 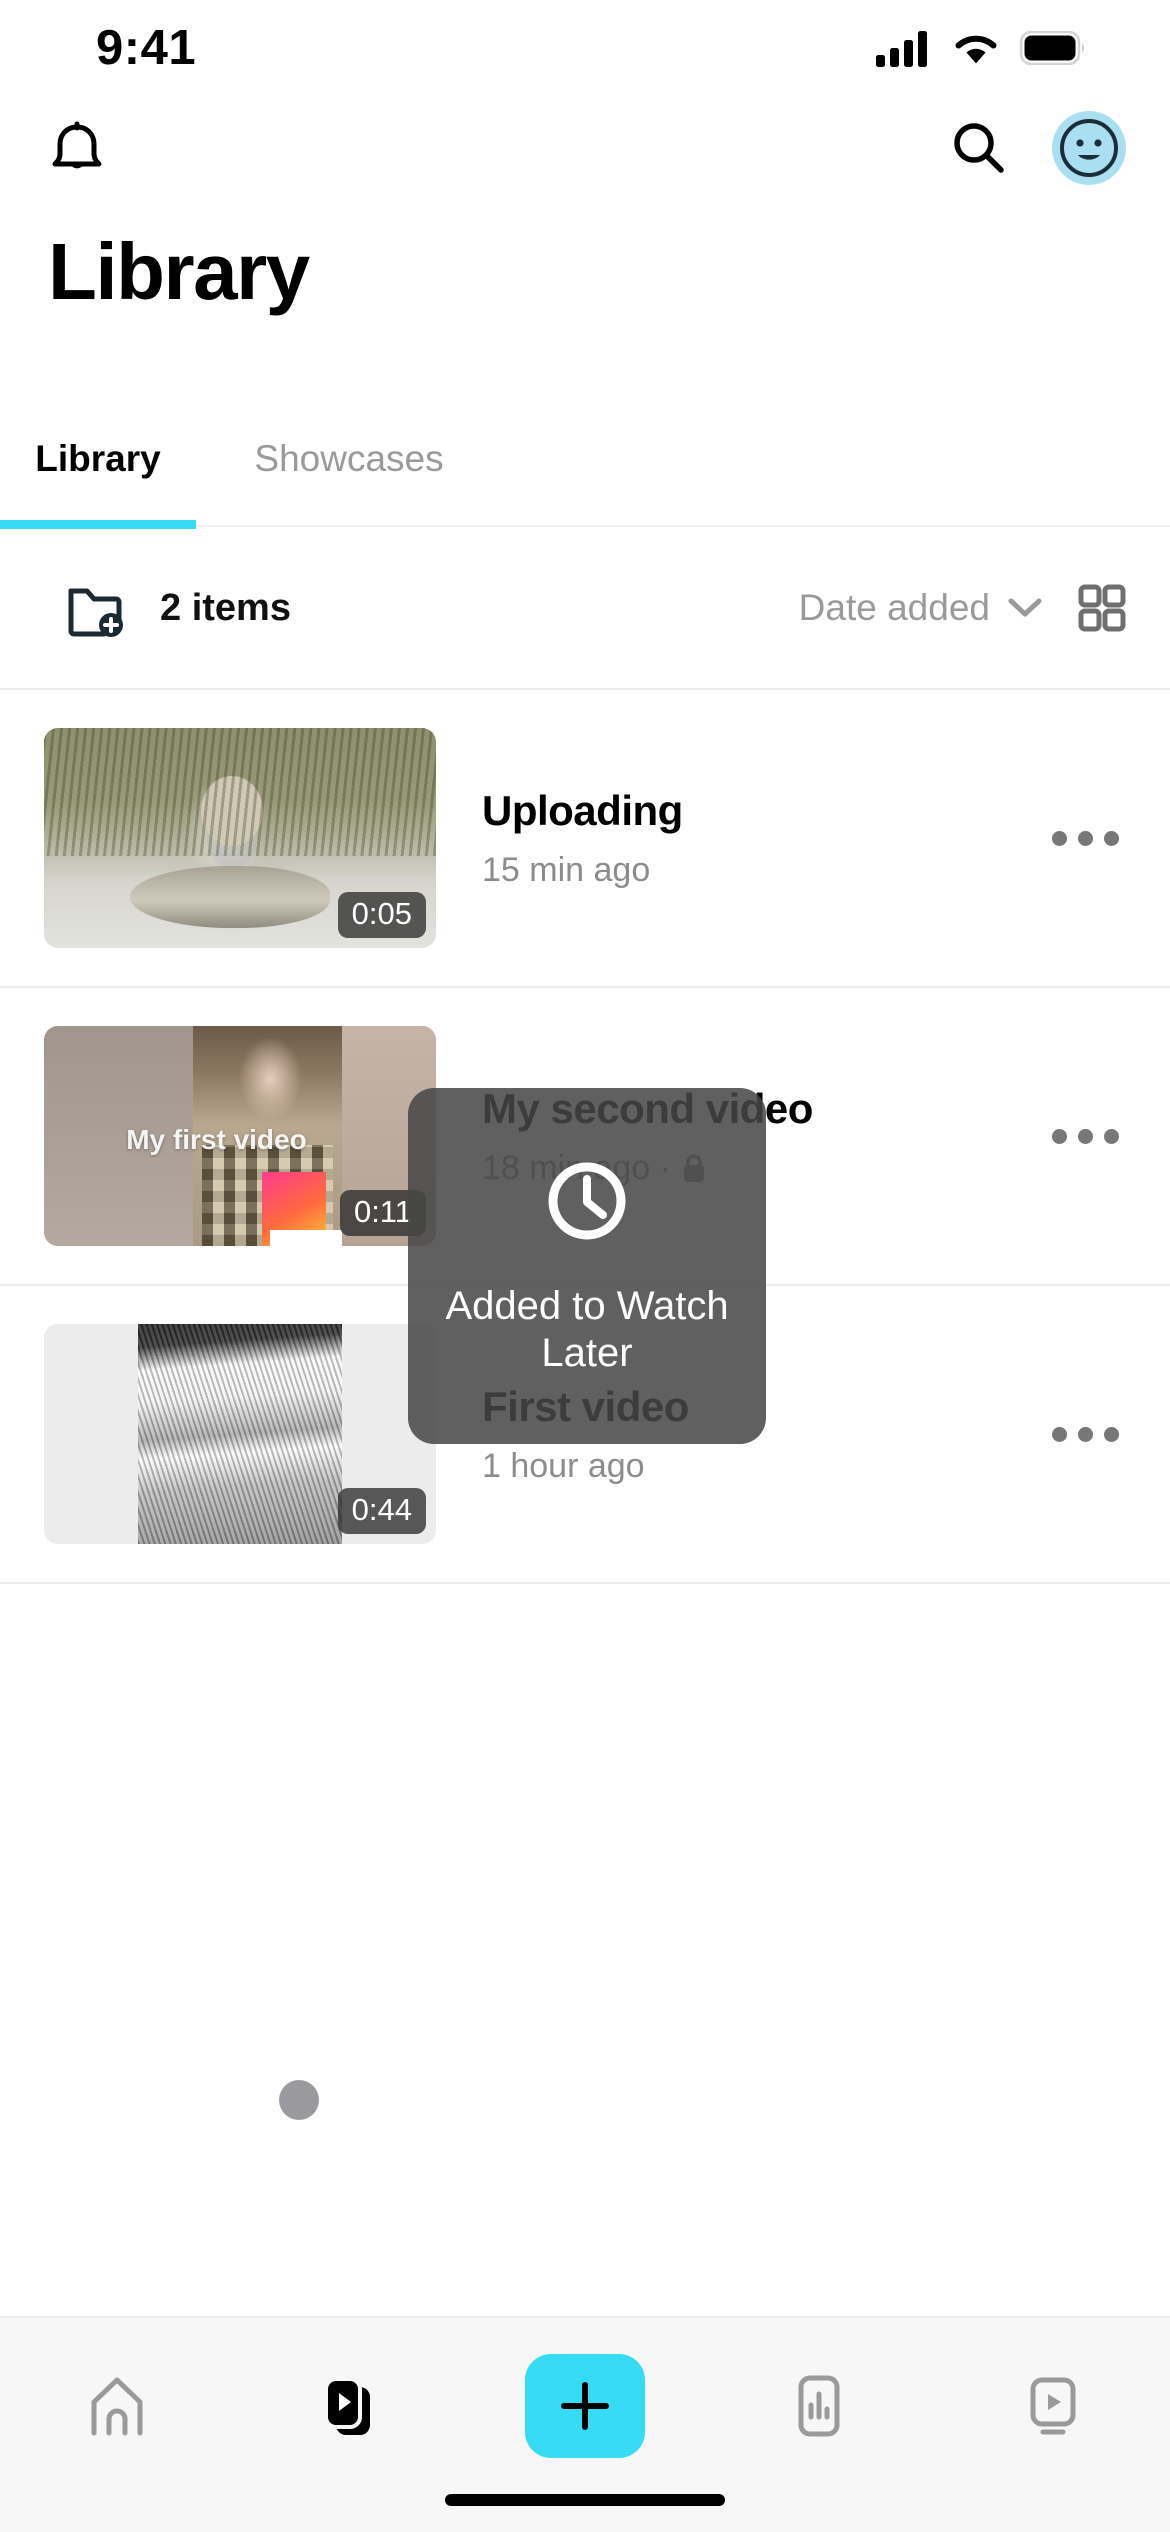 I want to click on status-bar: 9:41, so click(x=585, y=48).